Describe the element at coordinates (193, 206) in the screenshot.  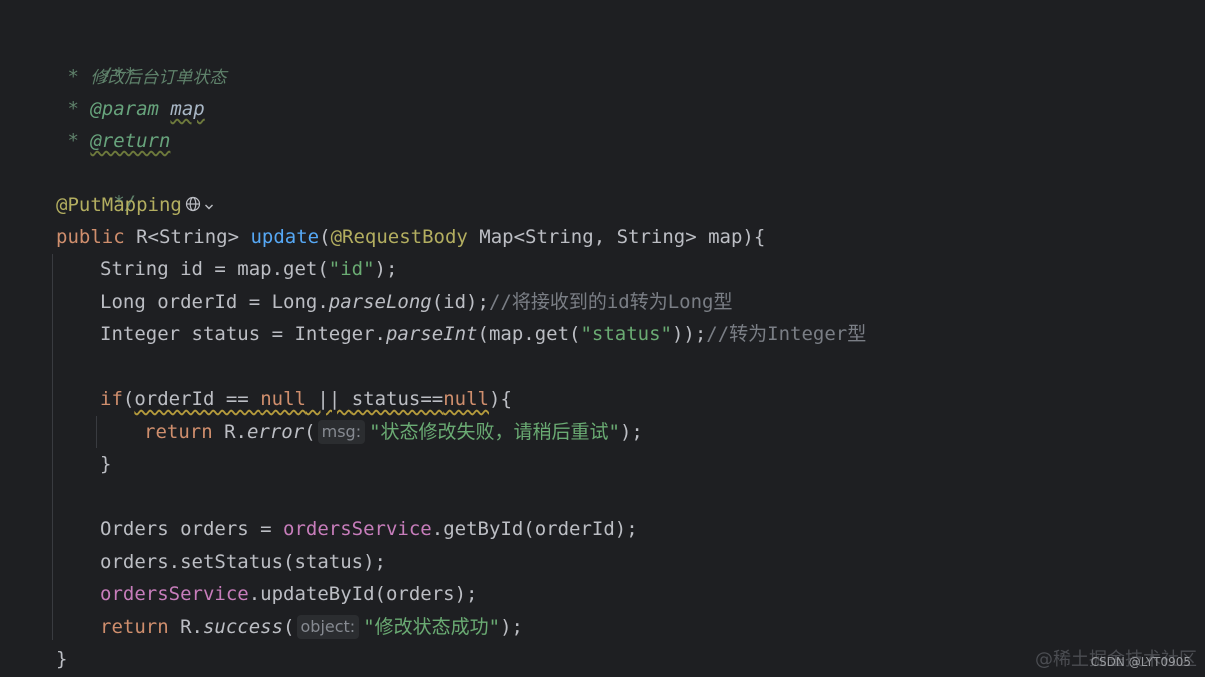
I see `globe-icon` at that location.